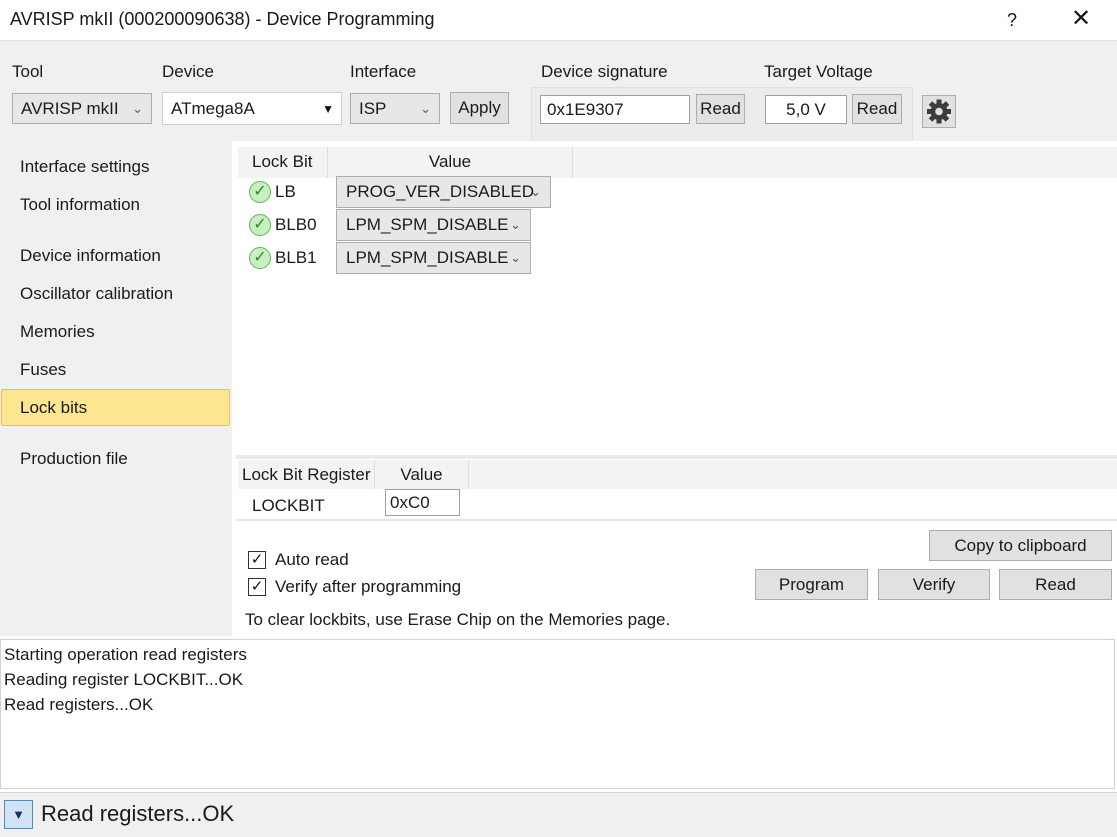 This screenshot has width=1117, height=837. What do you see at coordinates (677, 162) in the screenshot?
I see `lock-bit-table-header: Lock Bit Value` at bounding box center [677, 162].